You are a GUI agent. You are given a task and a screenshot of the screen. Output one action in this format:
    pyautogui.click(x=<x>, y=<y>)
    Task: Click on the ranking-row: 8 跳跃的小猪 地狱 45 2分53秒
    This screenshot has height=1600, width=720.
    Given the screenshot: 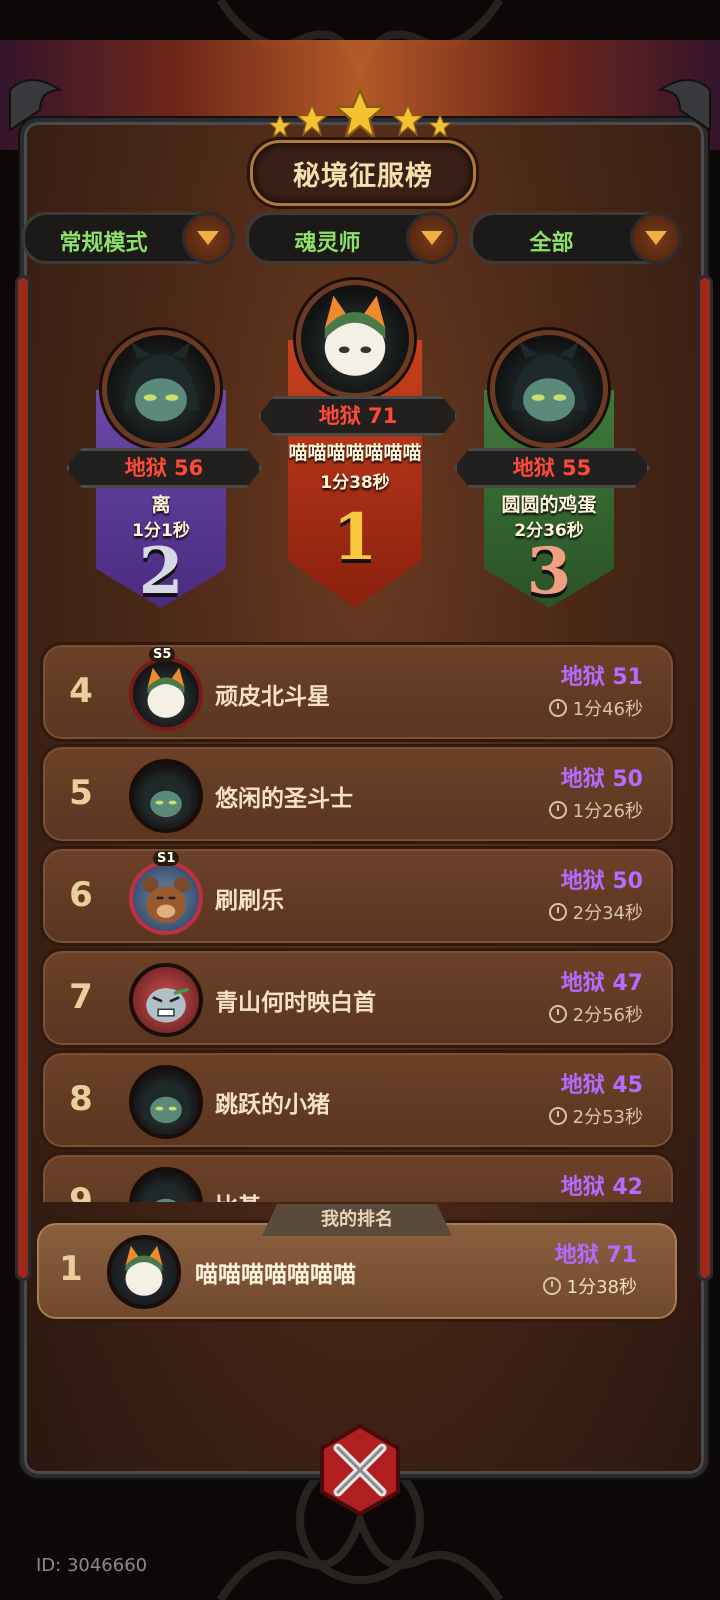 What is the action you would take?
    pyautogui.click(x=358, y=1100)
    